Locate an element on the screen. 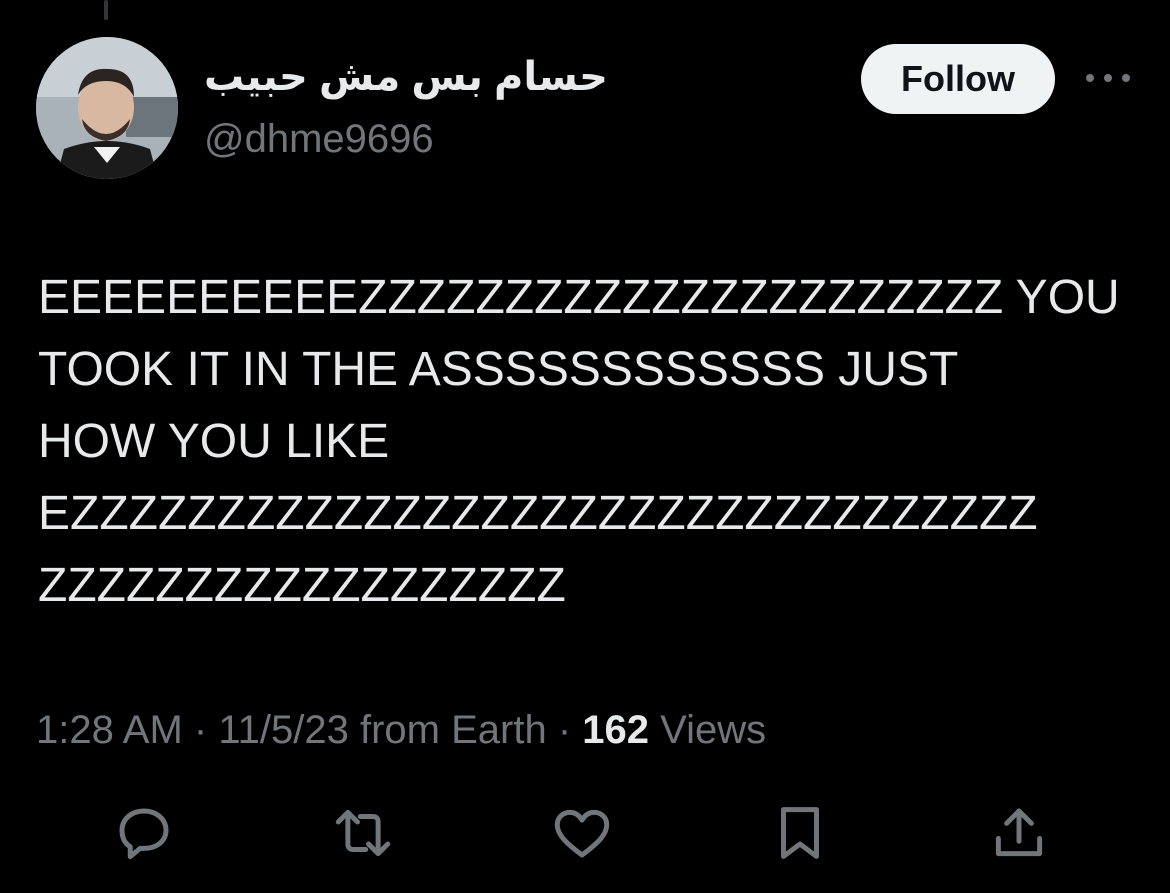  share-icon is located at coordinates (1019, 832).